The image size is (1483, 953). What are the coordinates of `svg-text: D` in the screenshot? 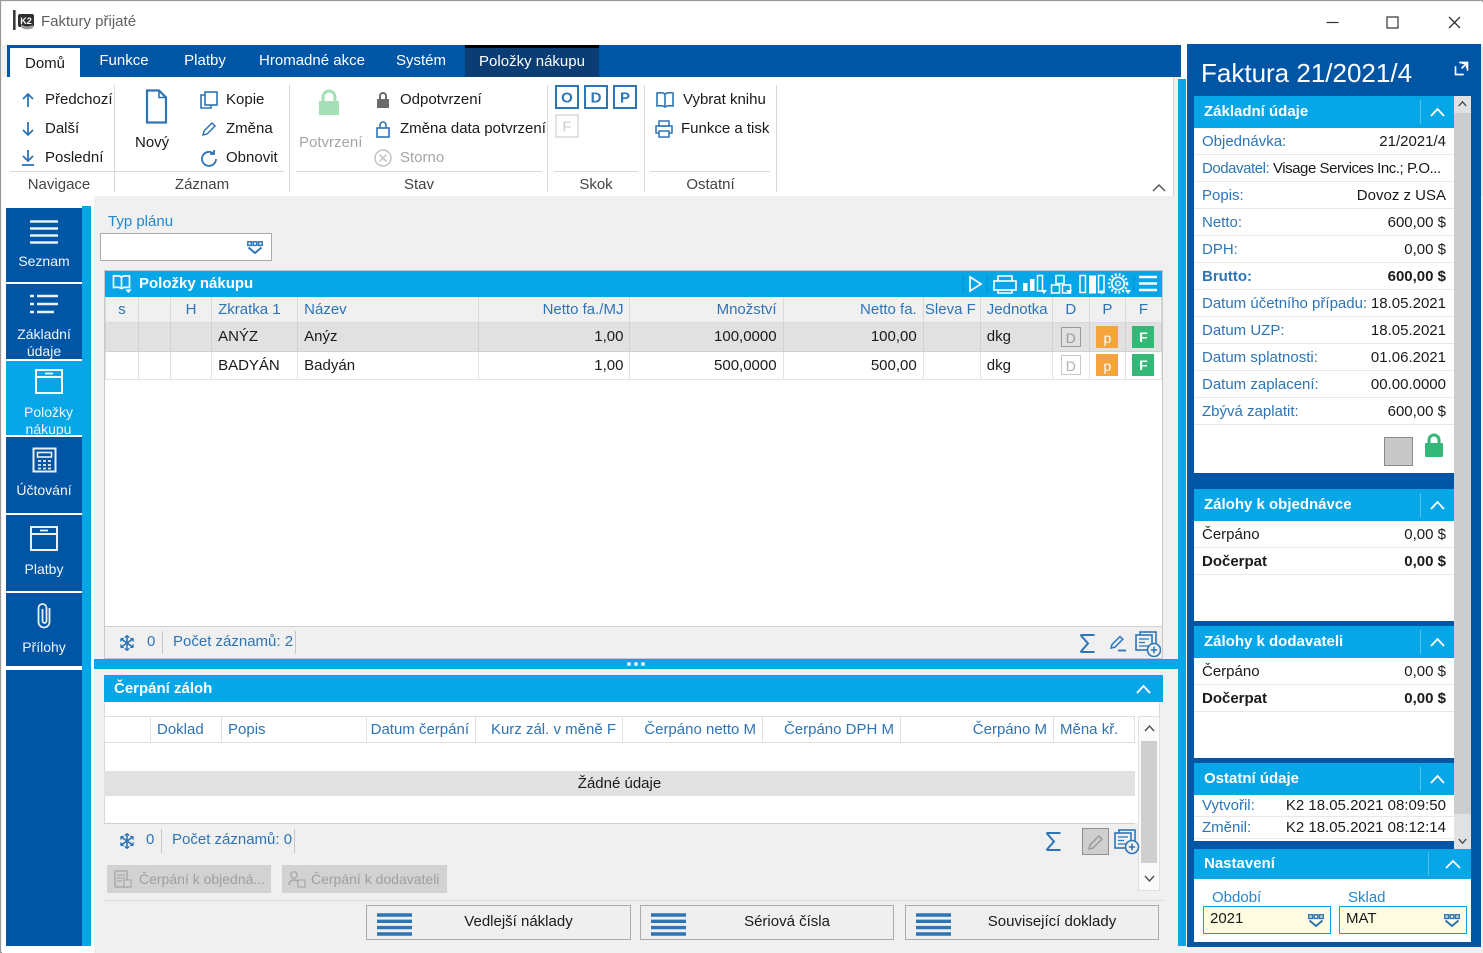 It's located at (596, 98).